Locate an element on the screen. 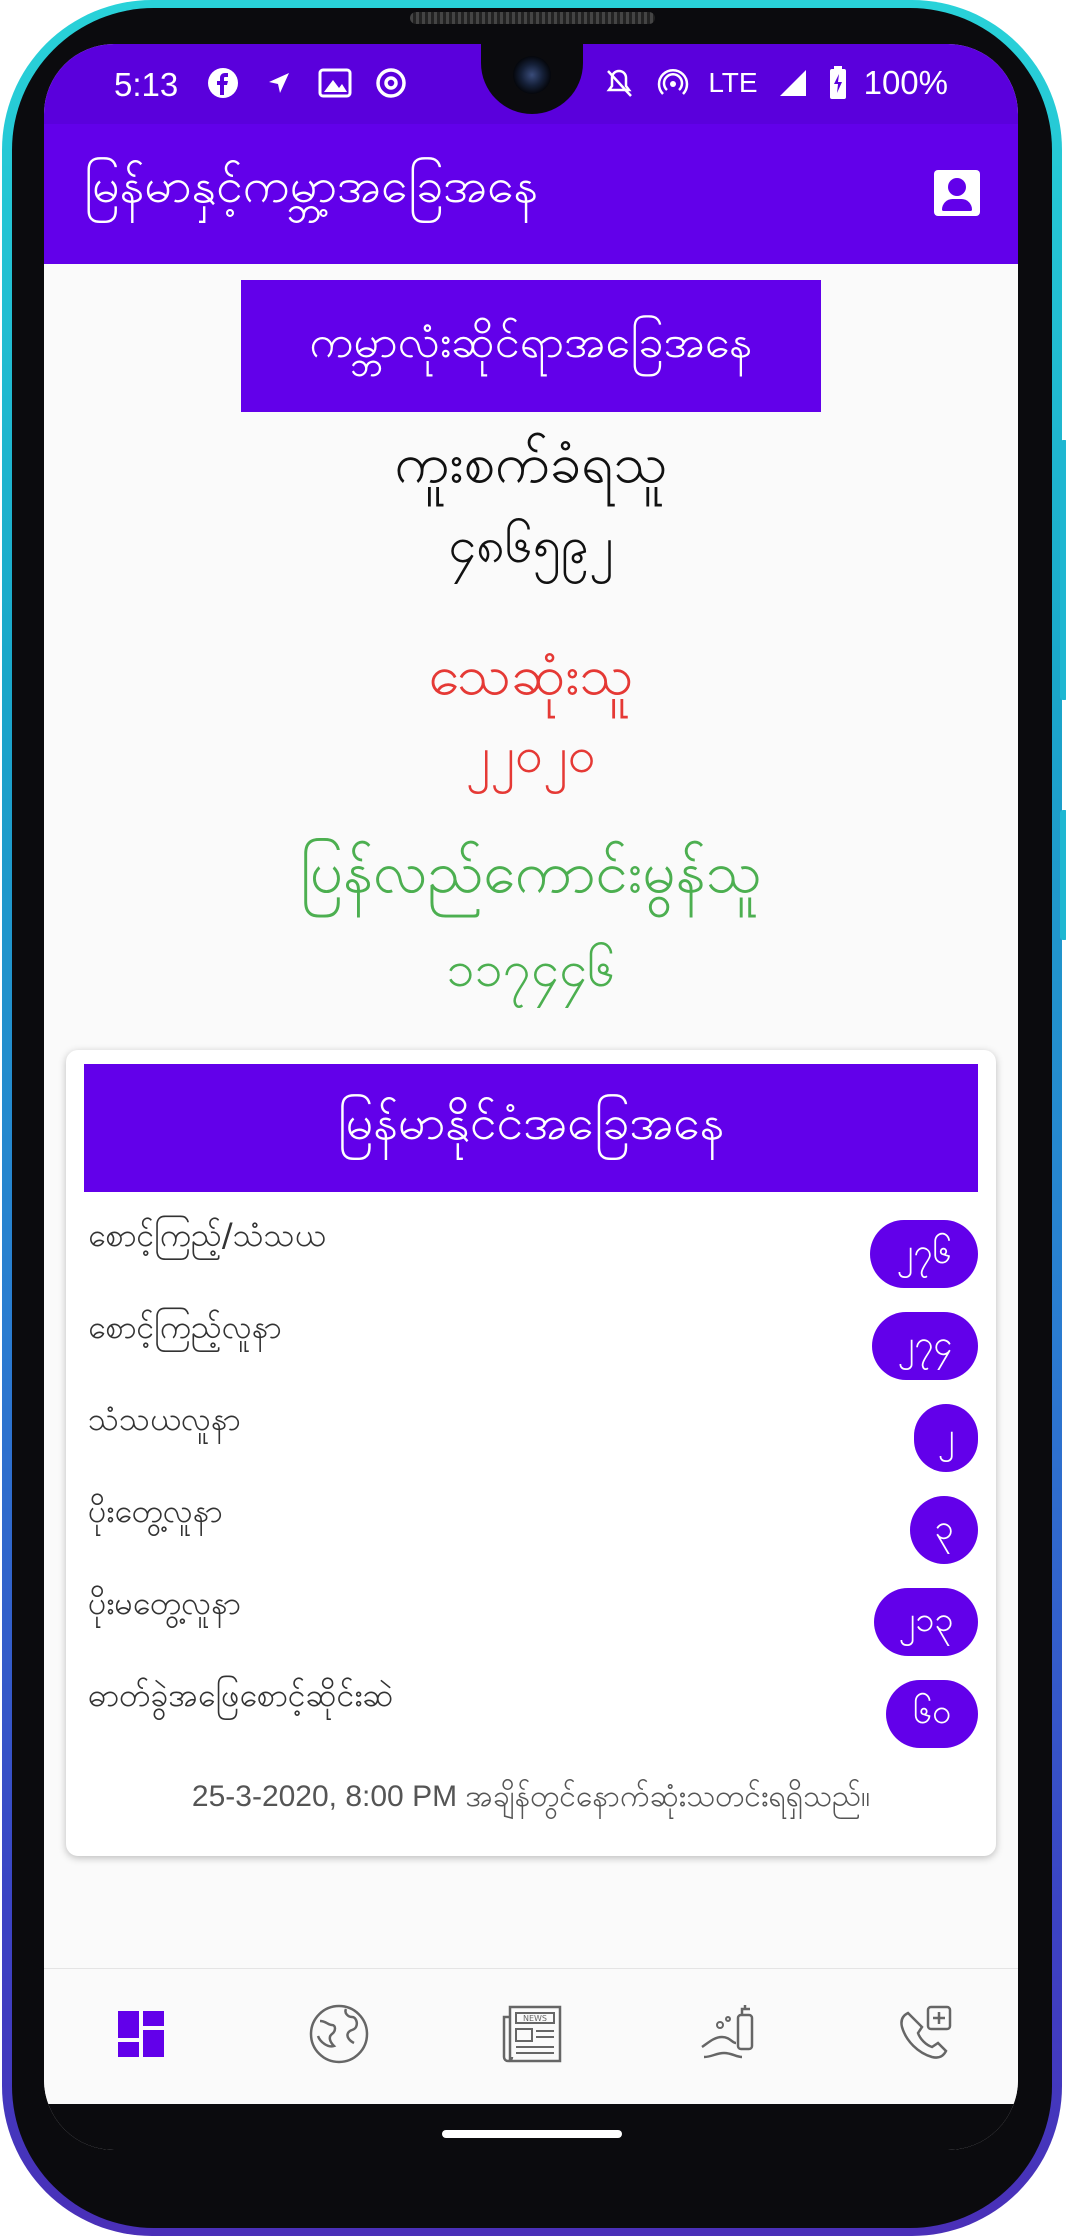 The image size is (1066, 2236). myanmar-status-header: မြန်မာနိုင်ငံအခြေအနေ is located at coordinates (531, 1128).